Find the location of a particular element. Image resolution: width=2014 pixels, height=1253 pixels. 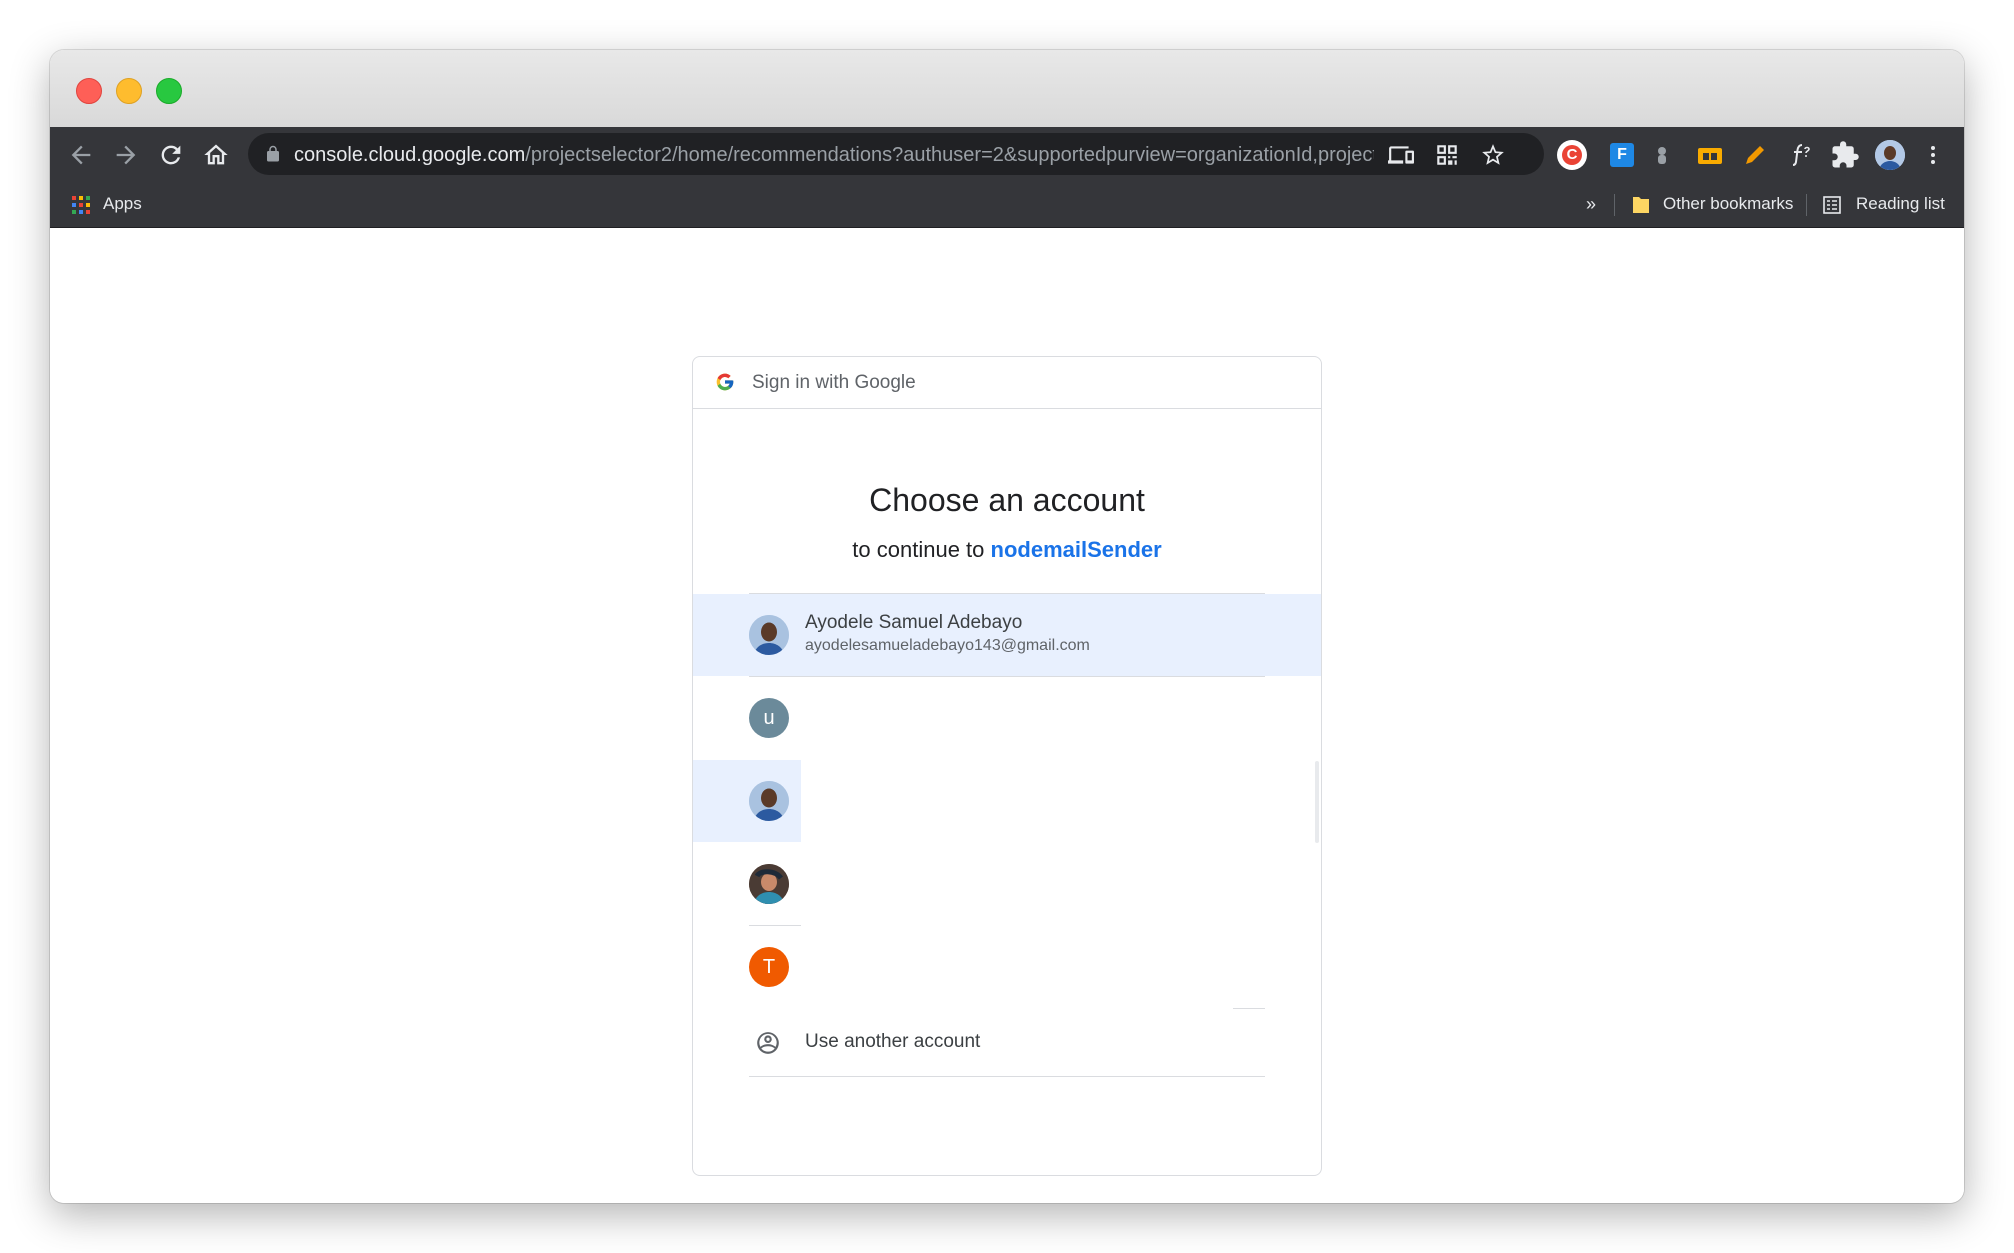

home-button is located at coordinates (216, 155).